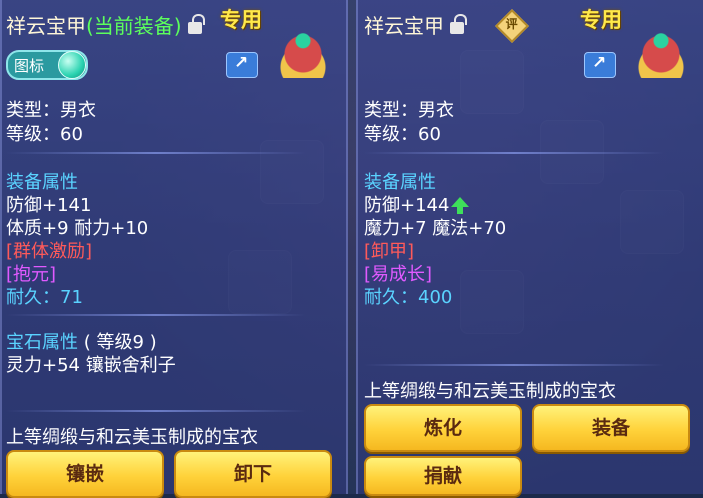 The width and height of the screenshot is (703, 498). I want to click on donate-button: 捐献, so click(443, 476).